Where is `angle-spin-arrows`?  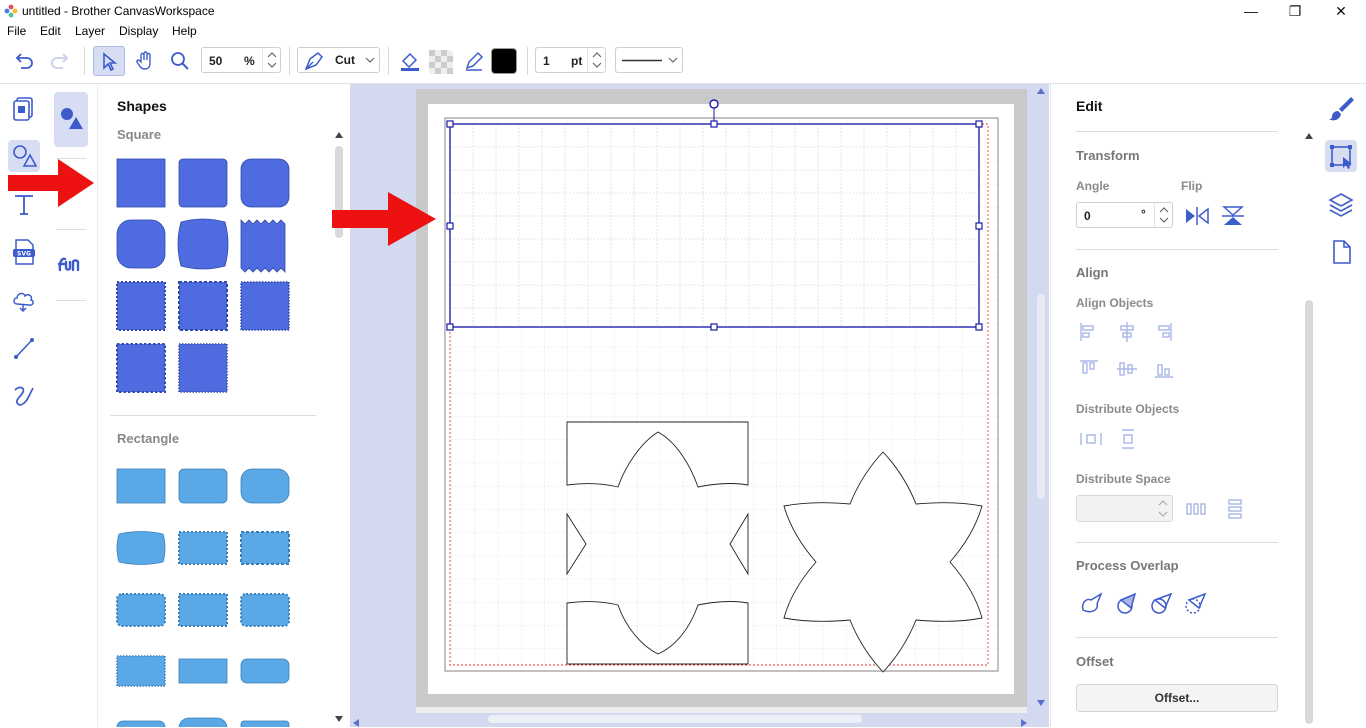 angle-spin-arrows is located at coordinates (1163, 215).